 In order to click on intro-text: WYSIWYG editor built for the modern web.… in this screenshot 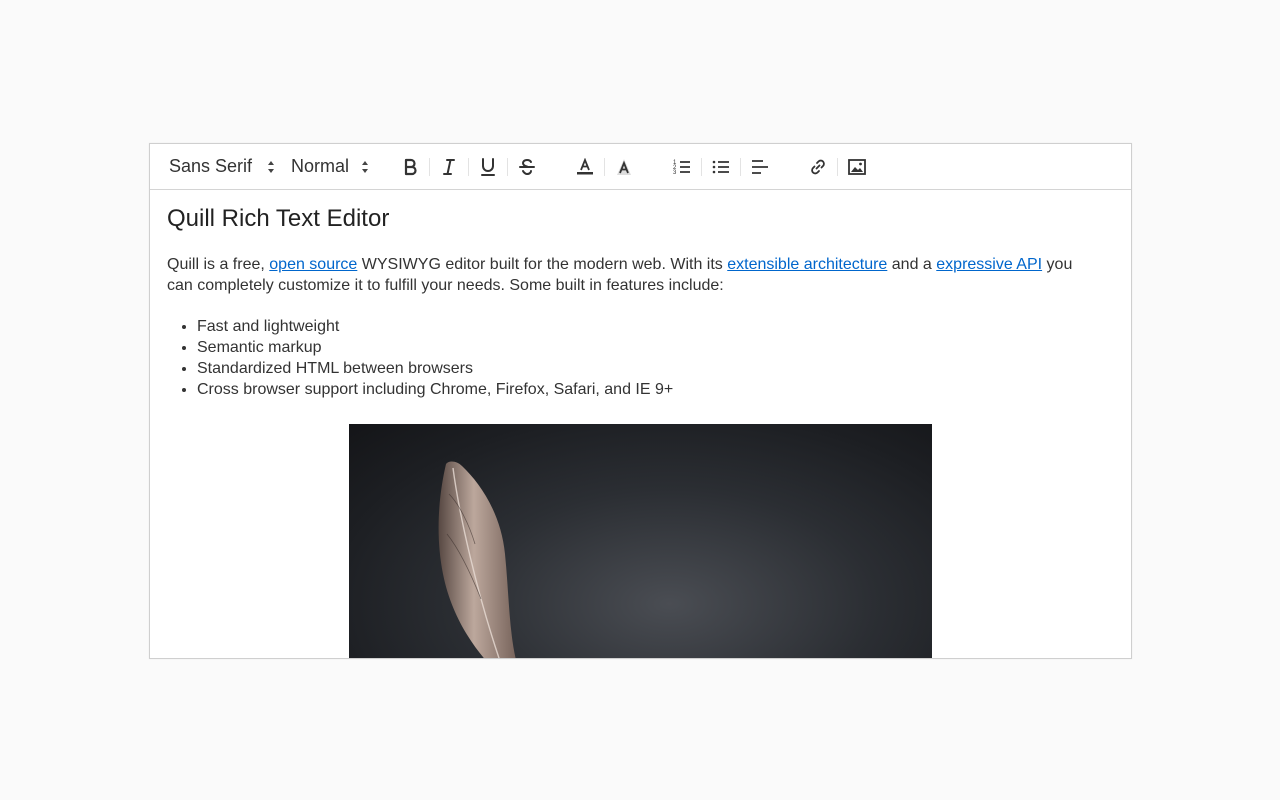, I will do `click(542, 264)`.